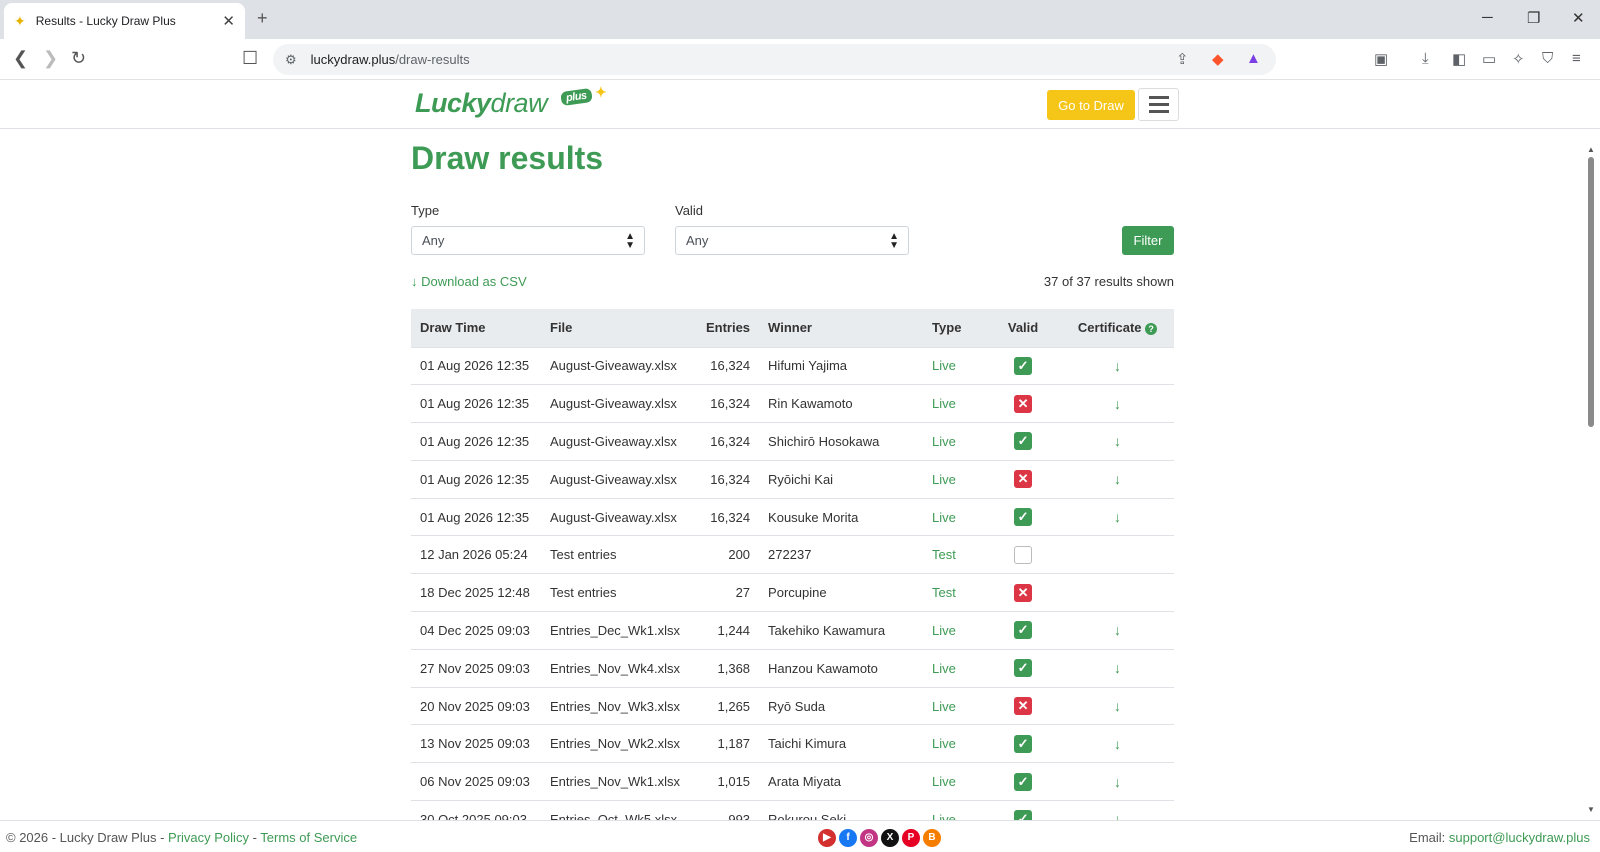 The width and height of the screenshot is (1600, 852). Describe the element at coordinates (1425, 58) in the screenshot. I see `download-icon: ⤓` at that location.